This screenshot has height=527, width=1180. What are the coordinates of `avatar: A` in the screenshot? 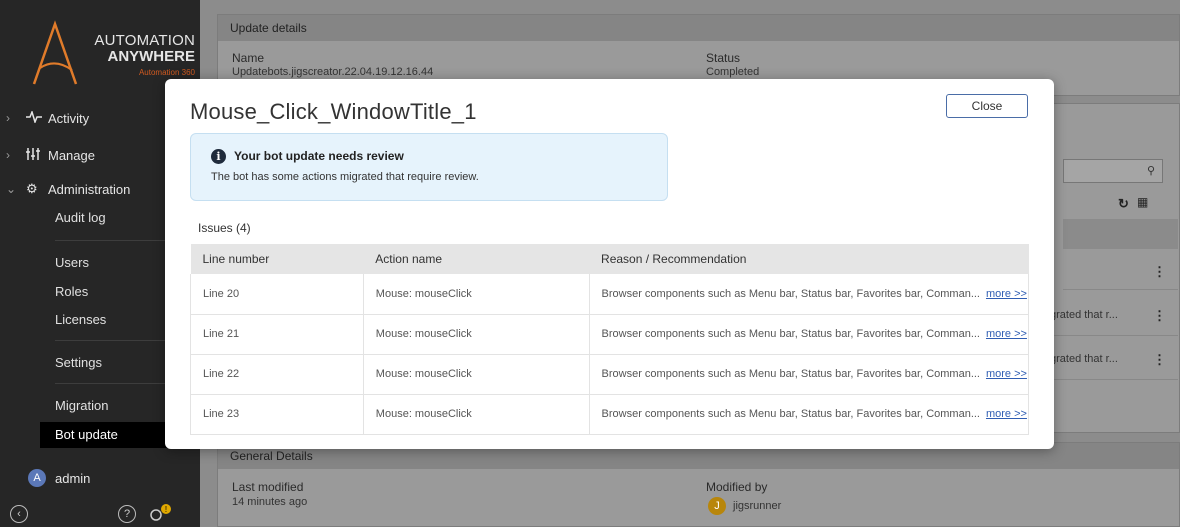 It's located at (37, 478).